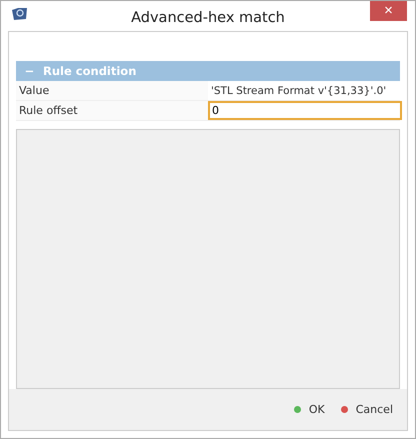 This screenshot has width=416, height=439. I want to click on property-label: Rule offset, so click(112, 110).